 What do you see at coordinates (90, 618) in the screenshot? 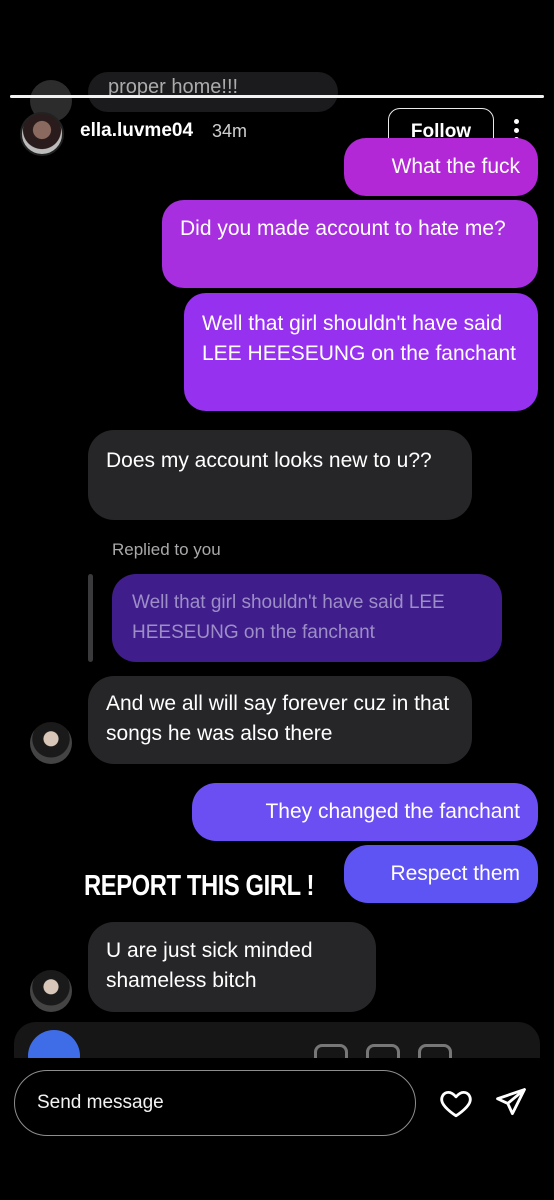
I see `reply-indicator-line` at bounding box center [90, 618].